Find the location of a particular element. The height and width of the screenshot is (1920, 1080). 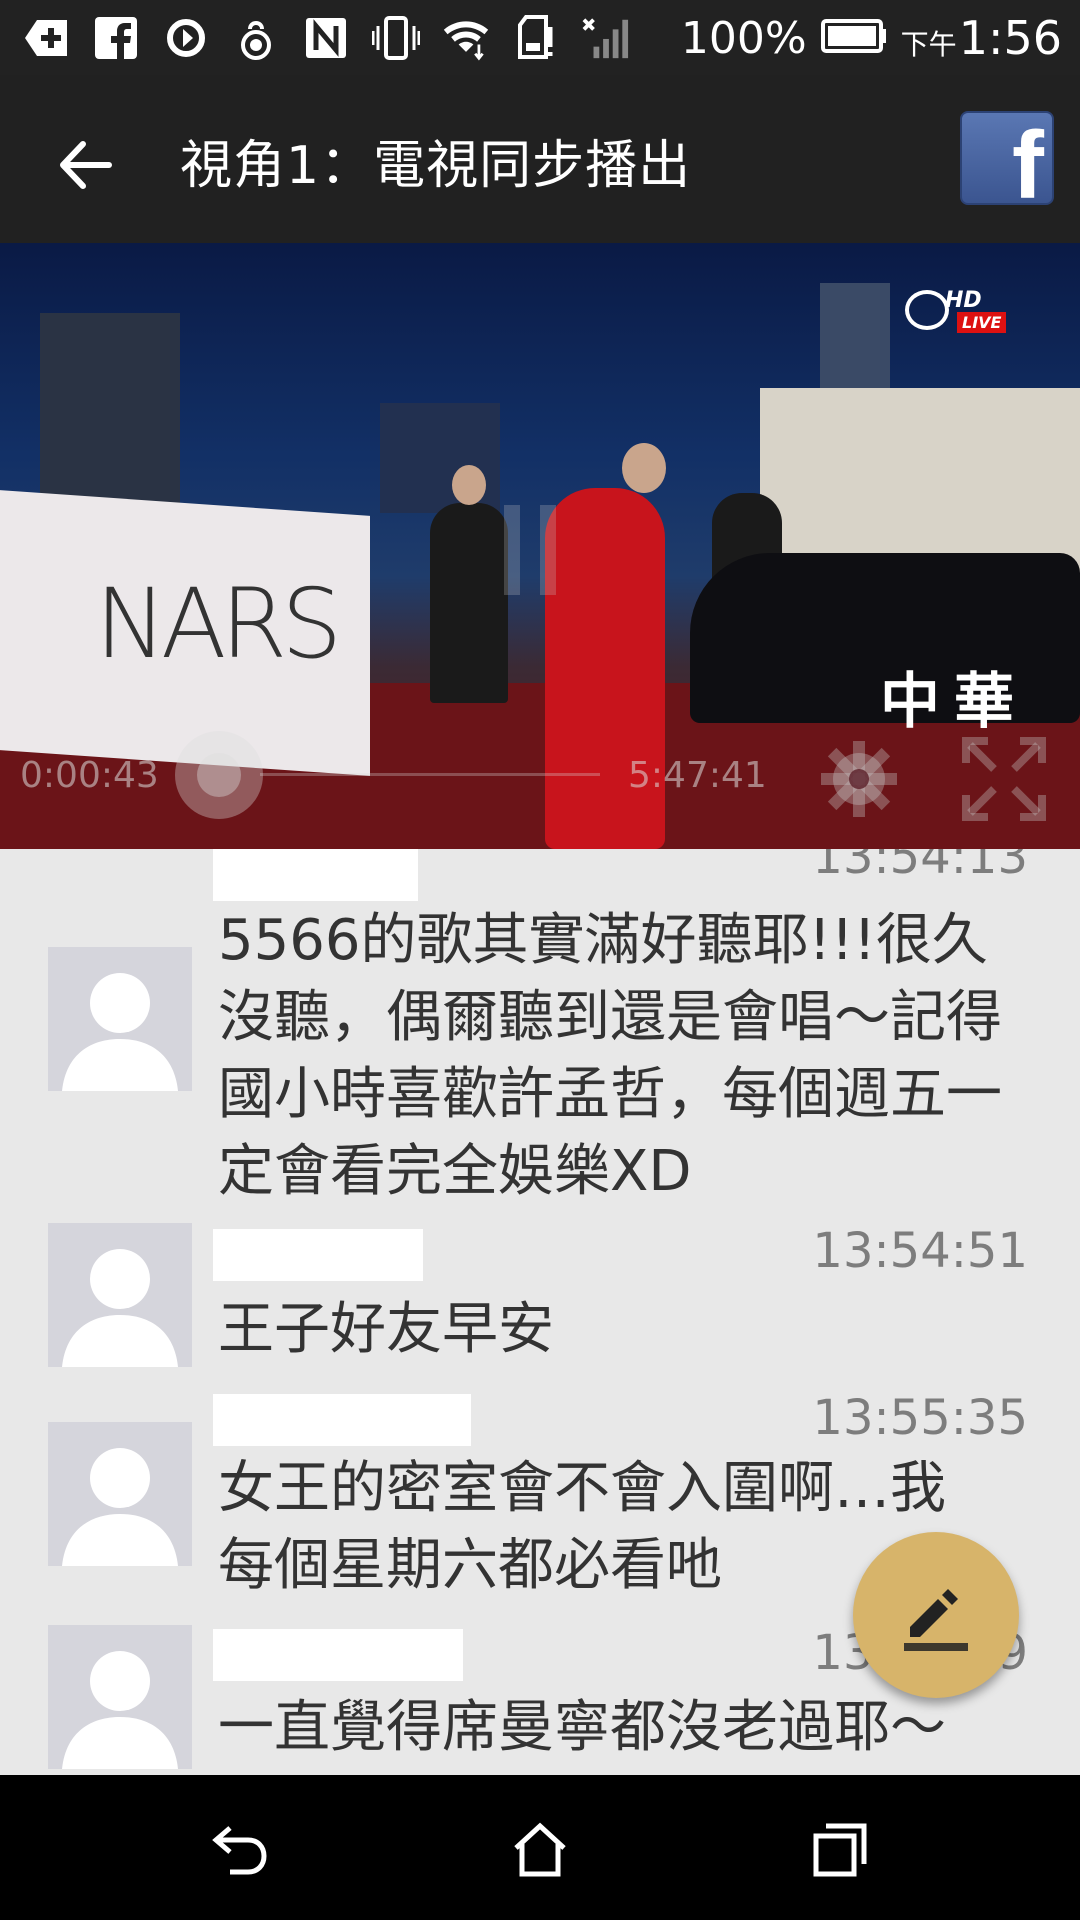

back-button is located at coordinates (85, 165).